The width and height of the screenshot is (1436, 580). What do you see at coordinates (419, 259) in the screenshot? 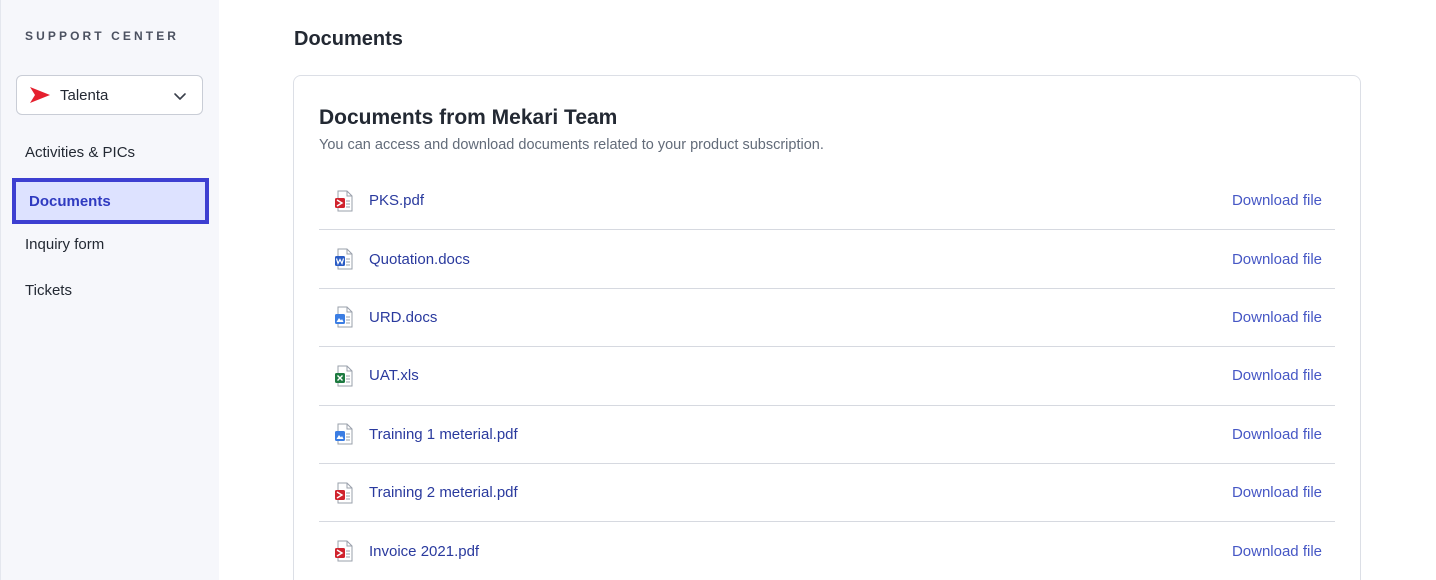
I see `document-name-link: Quotation.docs` at bounding box center [419, 259].